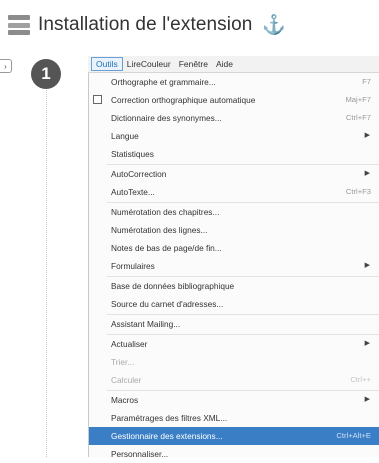 The image size is (379, 463). Describe the element at coordinates (234, 82) in the screenshot. I see `menu-item-orthographe: Orthographe et grammaire... F7` at that location.